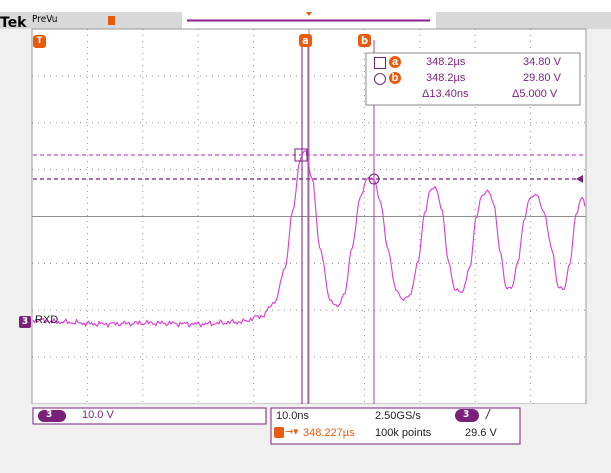 The image size is (611, 473). Describe the element at coordinates (403, 433) in the screenshot. I see `record-length: 100k points` at that location.